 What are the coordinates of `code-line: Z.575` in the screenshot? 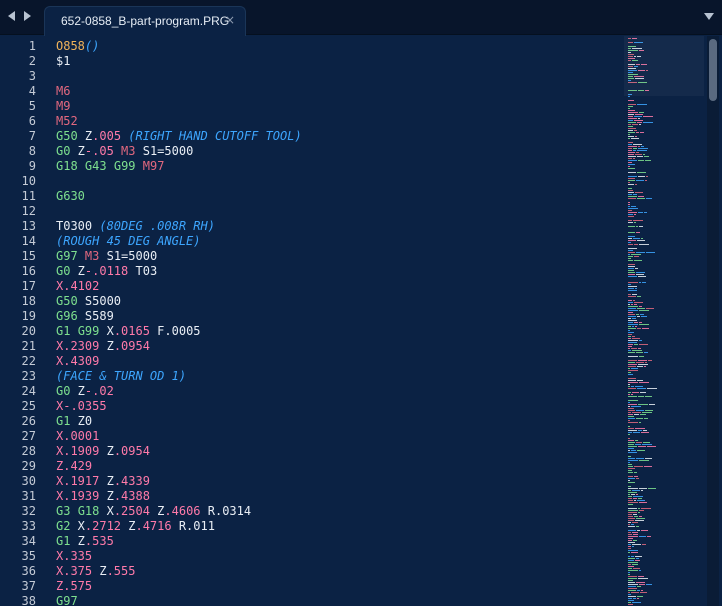 It's located at (74, 586).